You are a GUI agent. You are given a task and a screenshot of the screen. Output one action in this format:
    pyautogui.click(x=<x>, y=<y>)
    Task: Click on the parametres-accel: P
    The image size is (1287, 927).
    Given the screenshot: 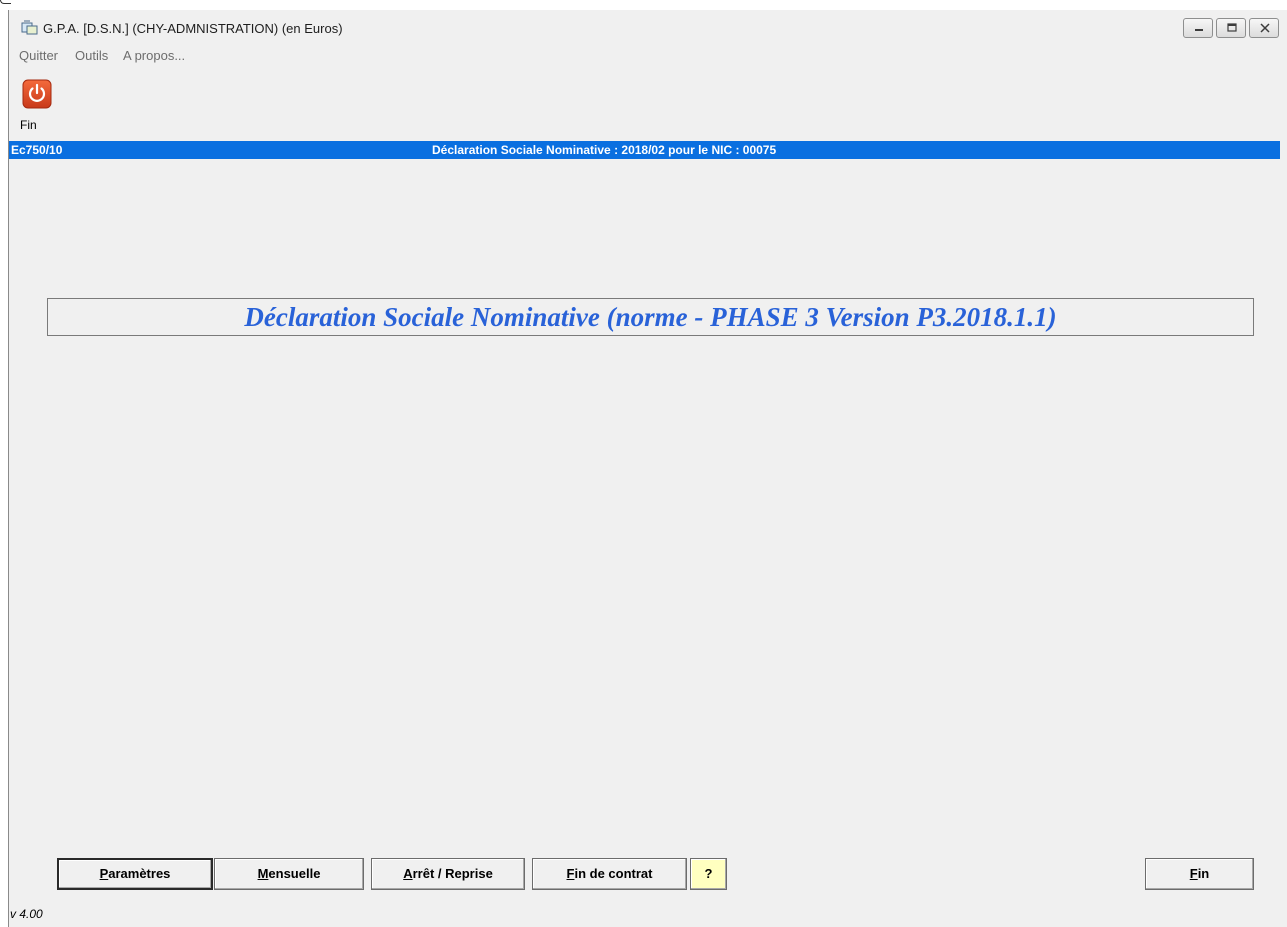 What is the action you would take?
    pyautogui.click(x=104, y=873)
    